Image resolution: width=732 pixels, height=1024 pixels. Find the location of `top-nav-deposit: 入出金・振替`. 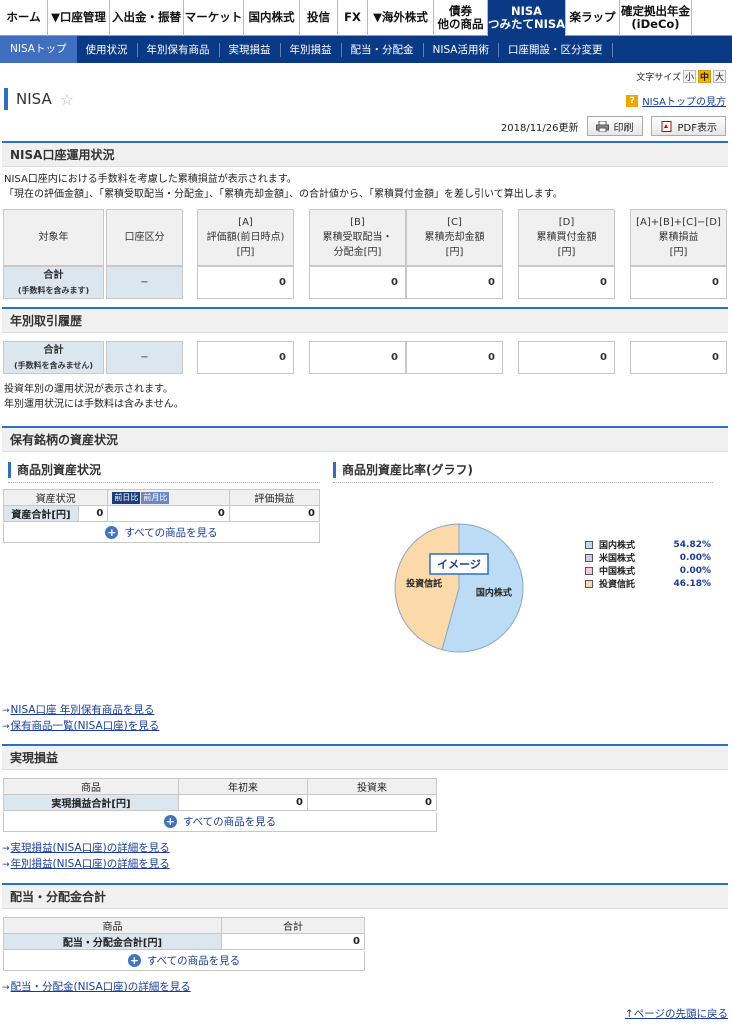

top-nav-deposit: 入出金・振替 is located at coordinates (147, 18).